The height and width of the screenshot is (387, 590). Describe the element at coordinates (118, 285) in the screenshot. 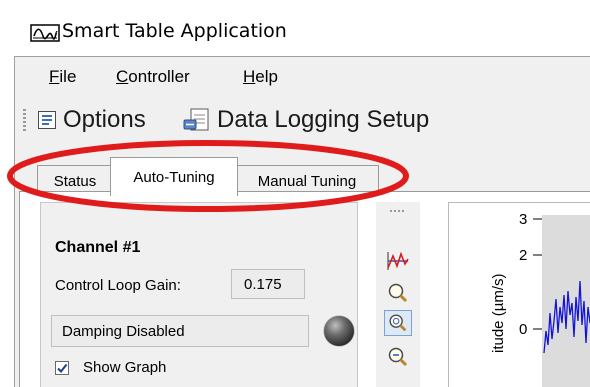

I see `control-loop-gain-label: Control Loop Gain:` at that location.